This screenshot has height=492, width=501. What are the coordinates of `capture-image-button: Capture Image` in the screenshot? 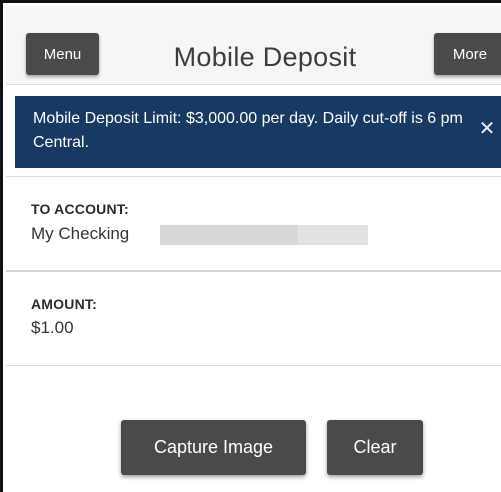 It's located at (213, 447).